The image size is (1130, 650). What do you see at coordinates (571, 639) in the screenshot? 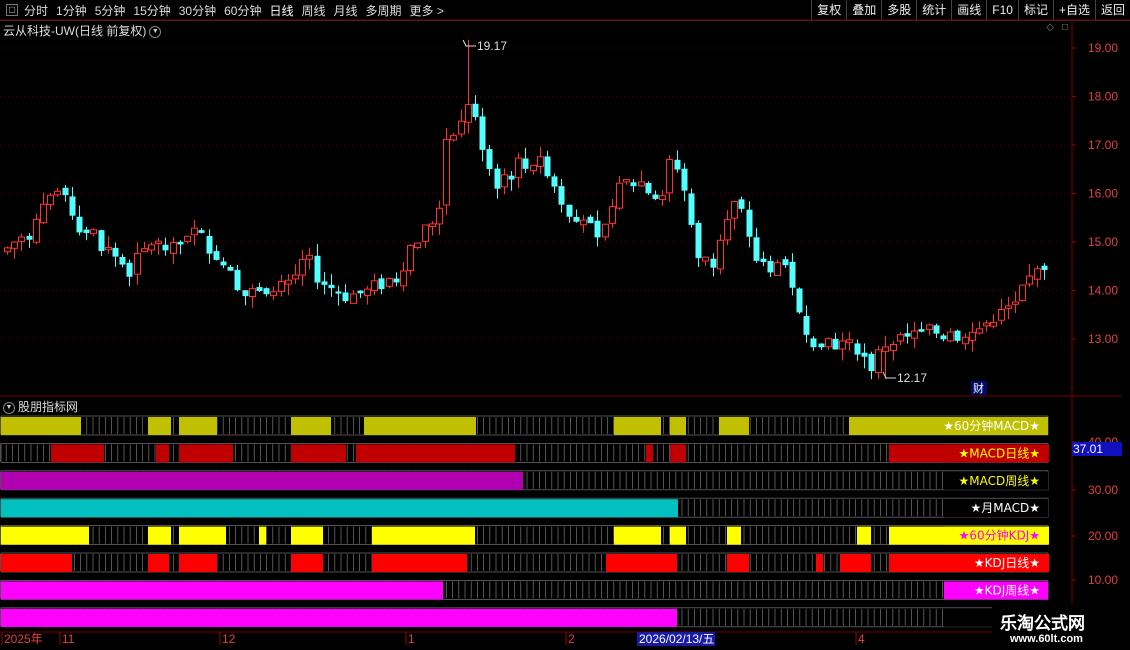
I see `xaxis-label: 2` at bounding box center [571, 639].